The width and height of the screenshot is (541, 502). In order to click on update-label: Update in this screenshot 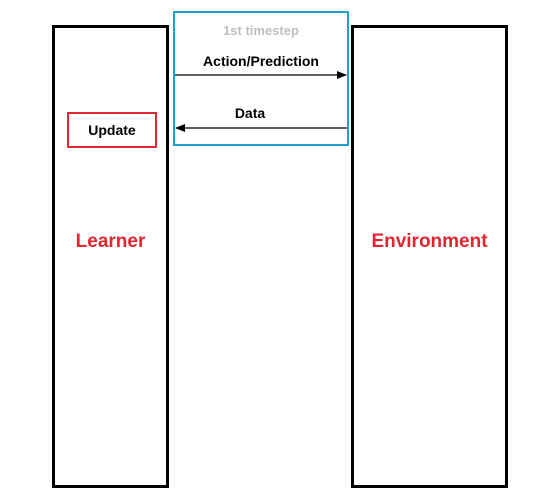, I will do `click(112, 130)`.